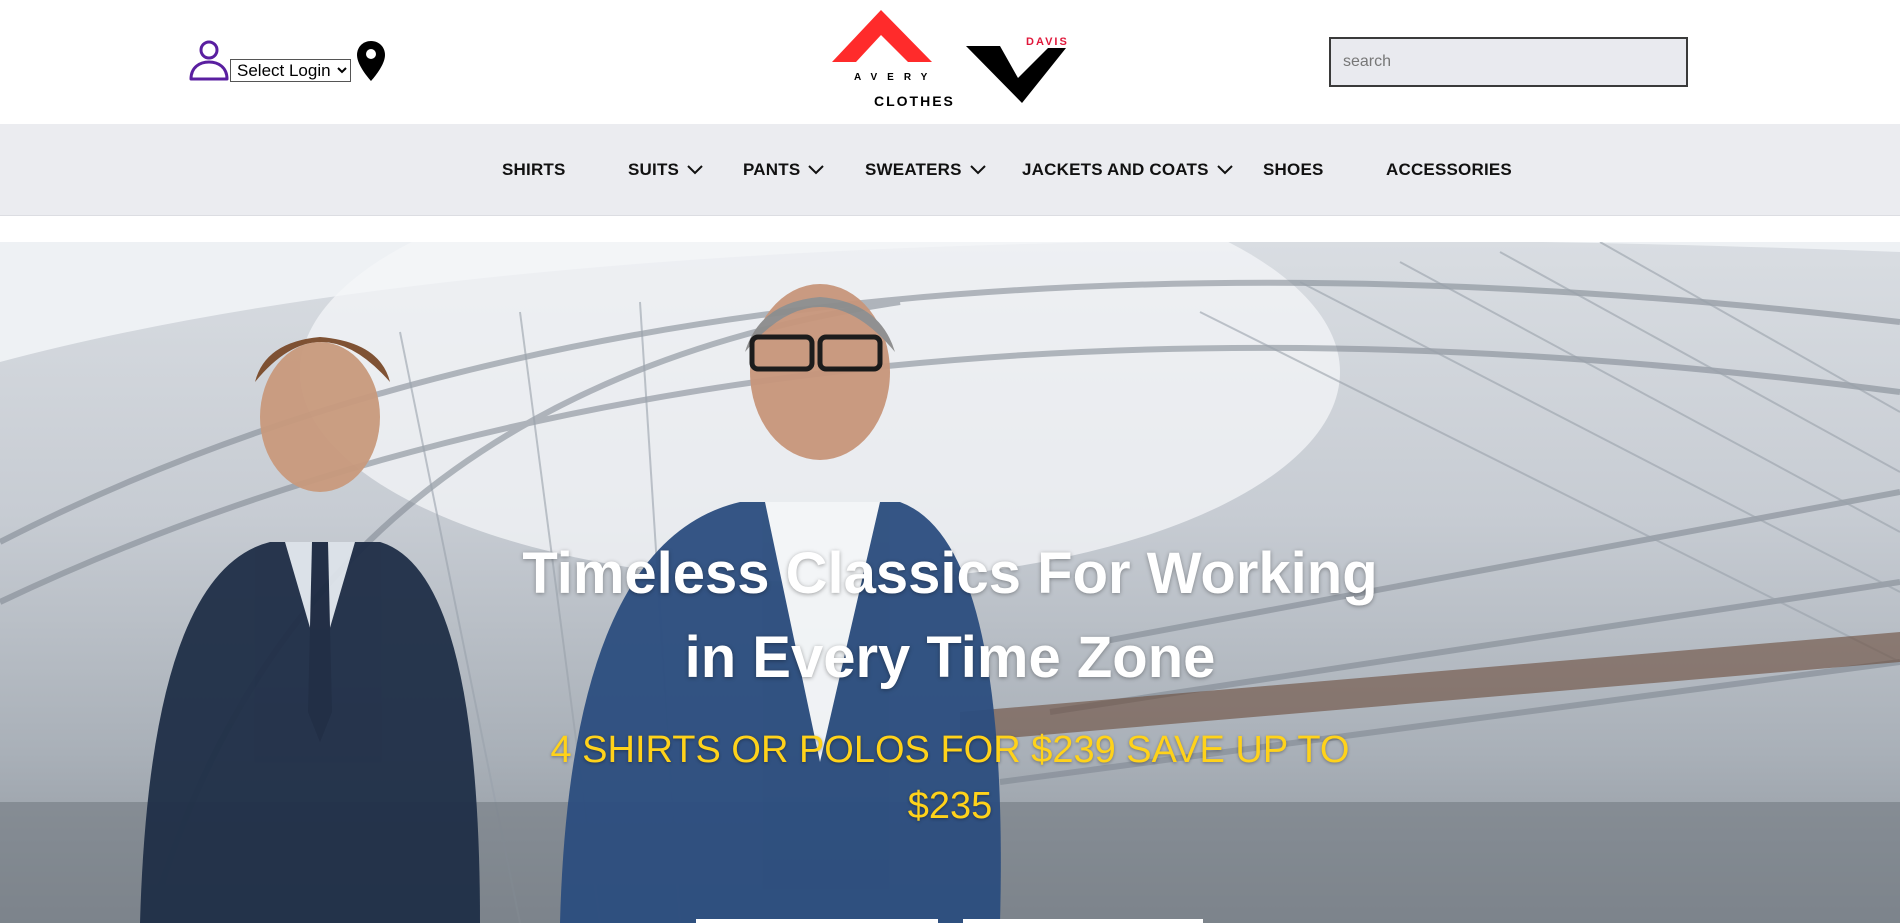  I want to click on logo-text-davis: DAVIS, so click(1047, 42).